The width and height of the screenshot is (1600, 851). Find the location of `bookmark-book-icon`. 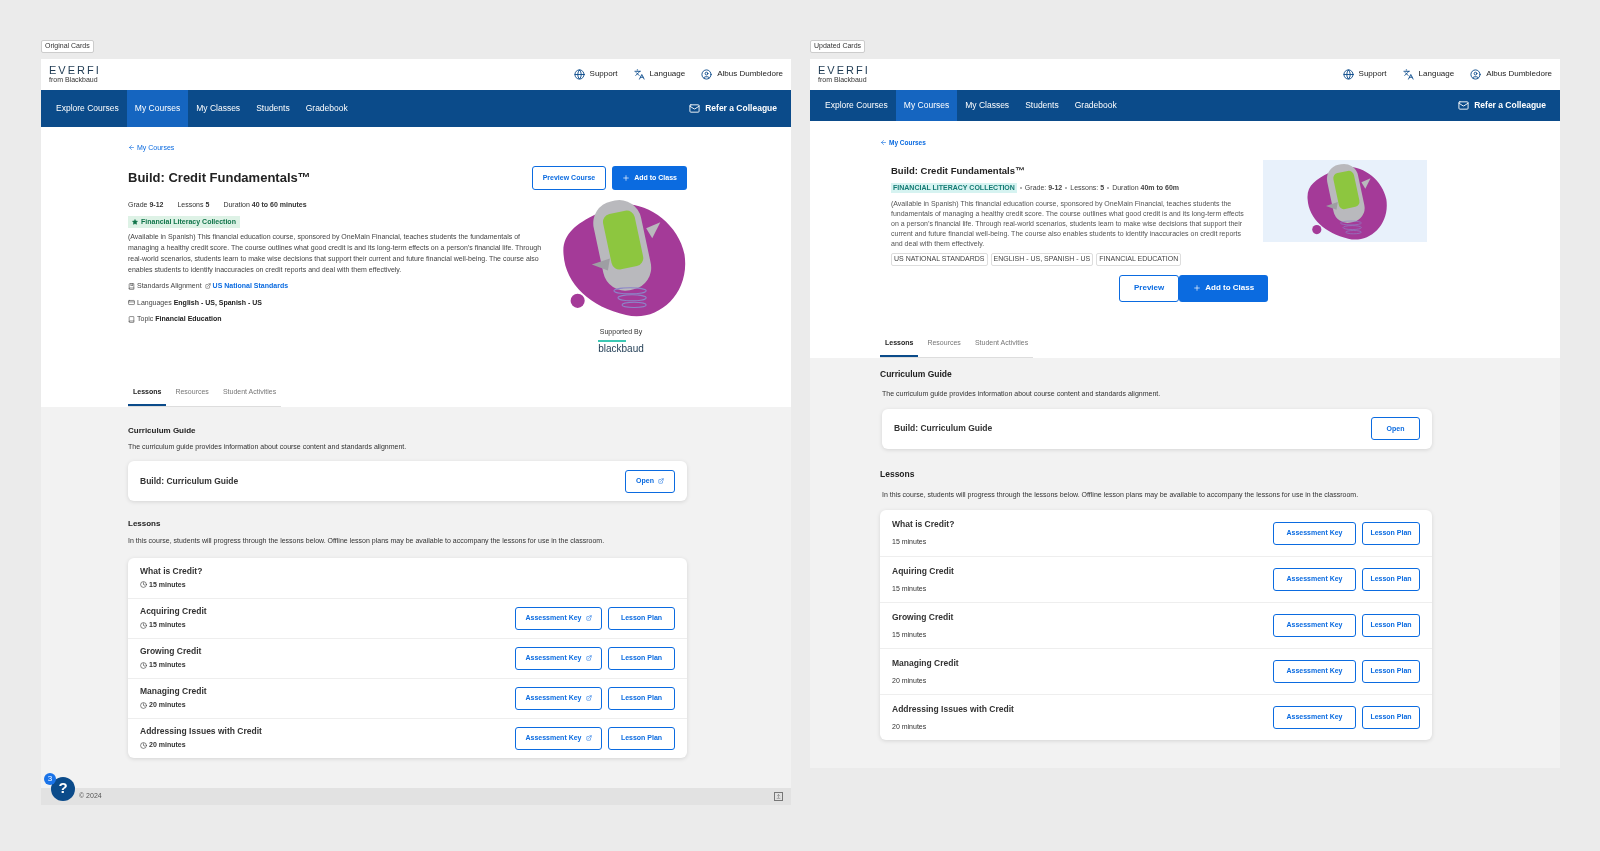

bookmark-book-icon is located at coordinates (131, 286).